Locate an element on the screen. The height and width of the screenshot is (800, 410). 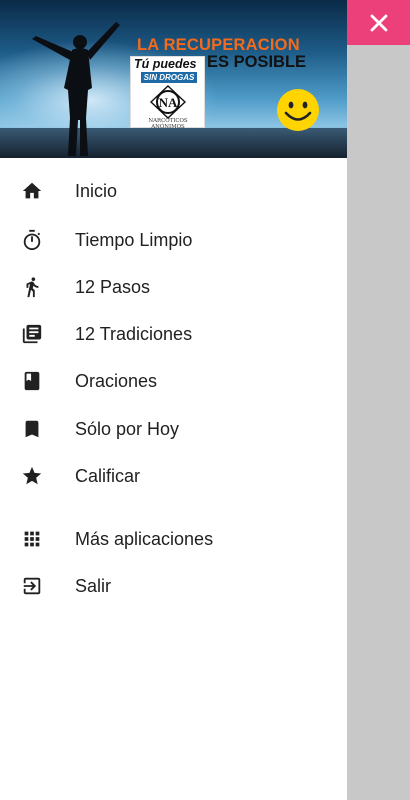
library-books-icon is located at coordinates (32, 334).